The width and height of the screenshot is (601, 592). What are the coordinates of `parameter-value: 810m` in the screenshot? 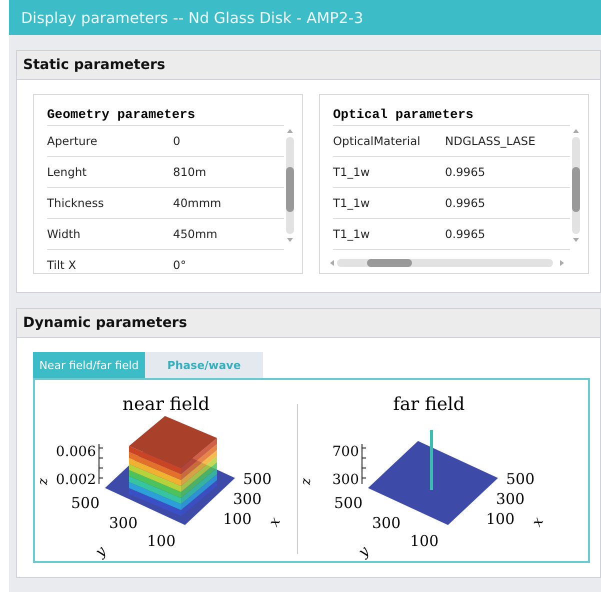 It's located at (190, 172).